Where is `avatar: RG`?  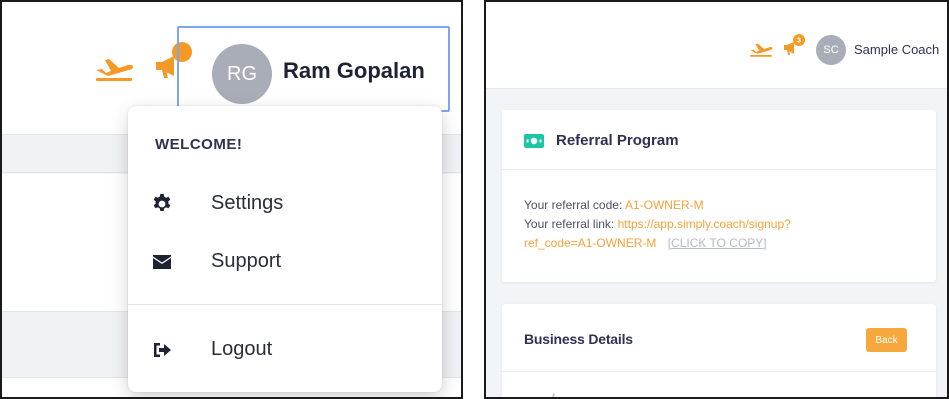
avatar: RG is located at coordinates (242, 74).